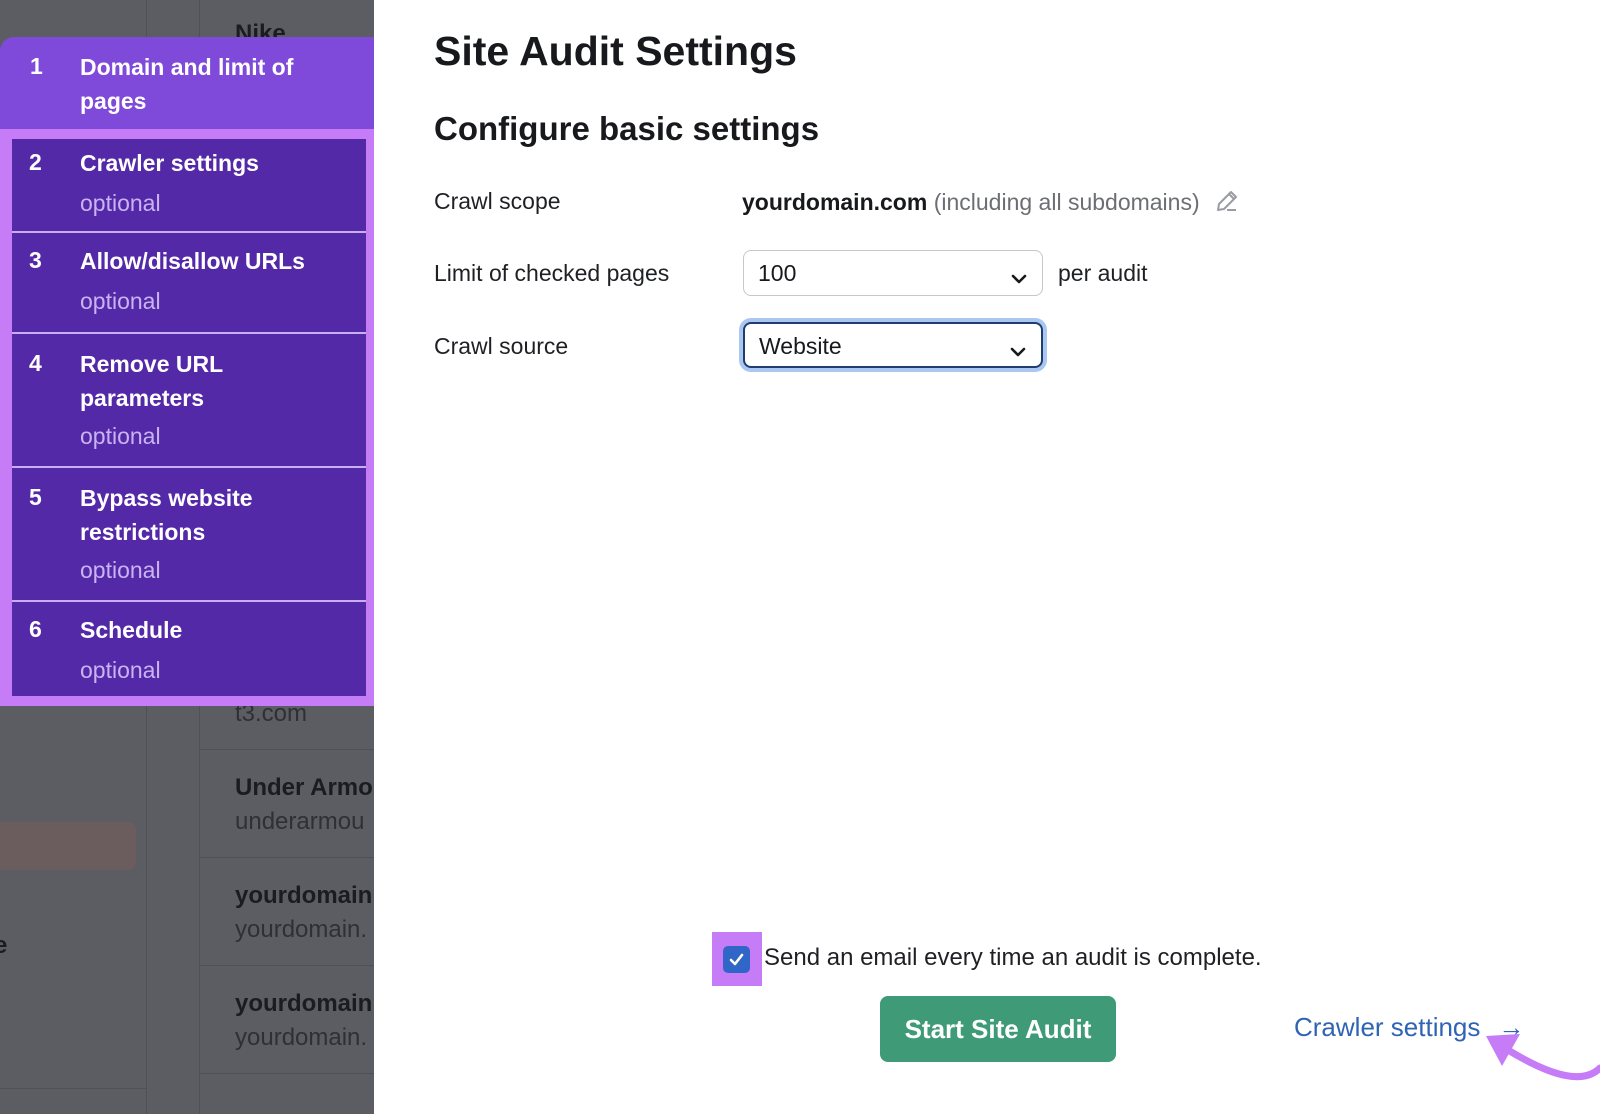 Image resolution: width=1600 pixels, height=1114 pixels. What do you see at coordinates (169, 163) in the screenshot?
I see `step-title: Crawler settings` at bounding box center [169, 163].